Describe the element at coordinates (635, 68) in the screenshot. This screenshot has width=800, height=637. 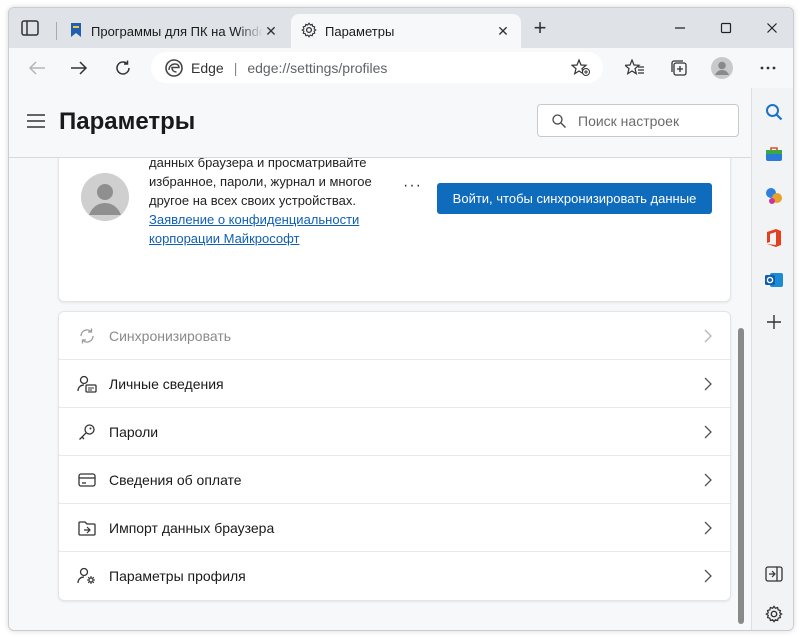
I see `favorites-button` at that location.